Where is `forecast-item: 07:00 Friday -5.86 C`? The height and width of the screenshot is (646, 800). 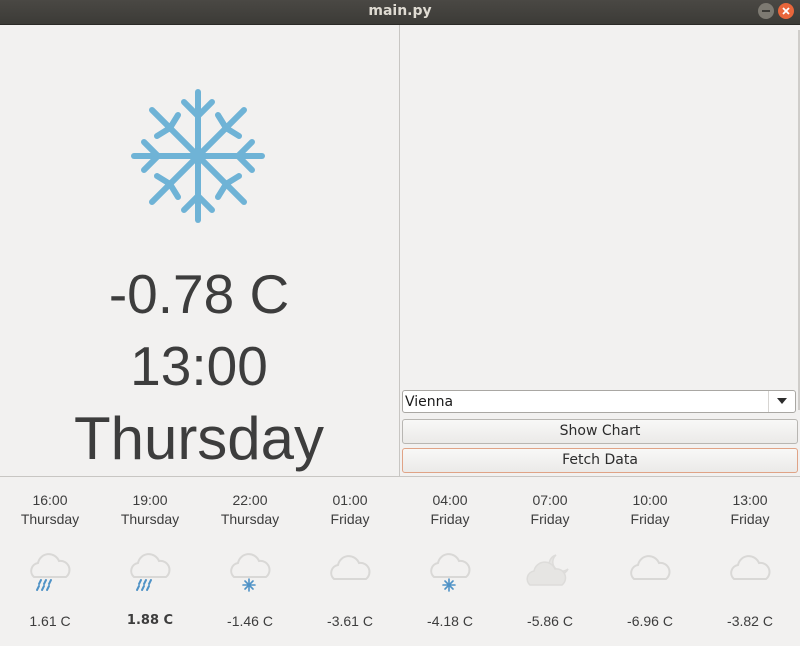
forecast-item: 07:00 Friday -5.86 C is located at coordinates (550, 561).